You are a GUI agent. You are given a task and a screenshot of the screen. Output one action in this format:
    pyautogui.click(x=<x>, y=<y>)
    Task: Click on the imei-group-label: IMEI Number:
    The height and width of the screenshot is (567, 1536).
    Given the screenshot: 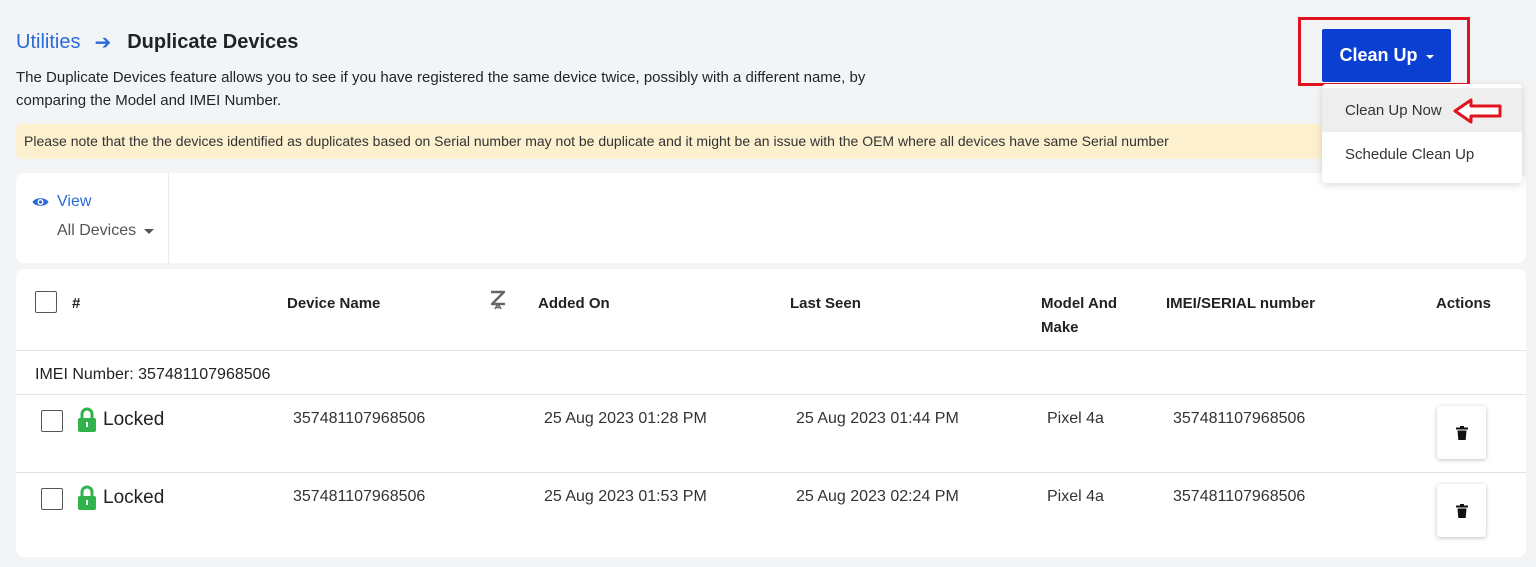 What is the action you would take?
    pyautogui.click(x=84, y=374)
    